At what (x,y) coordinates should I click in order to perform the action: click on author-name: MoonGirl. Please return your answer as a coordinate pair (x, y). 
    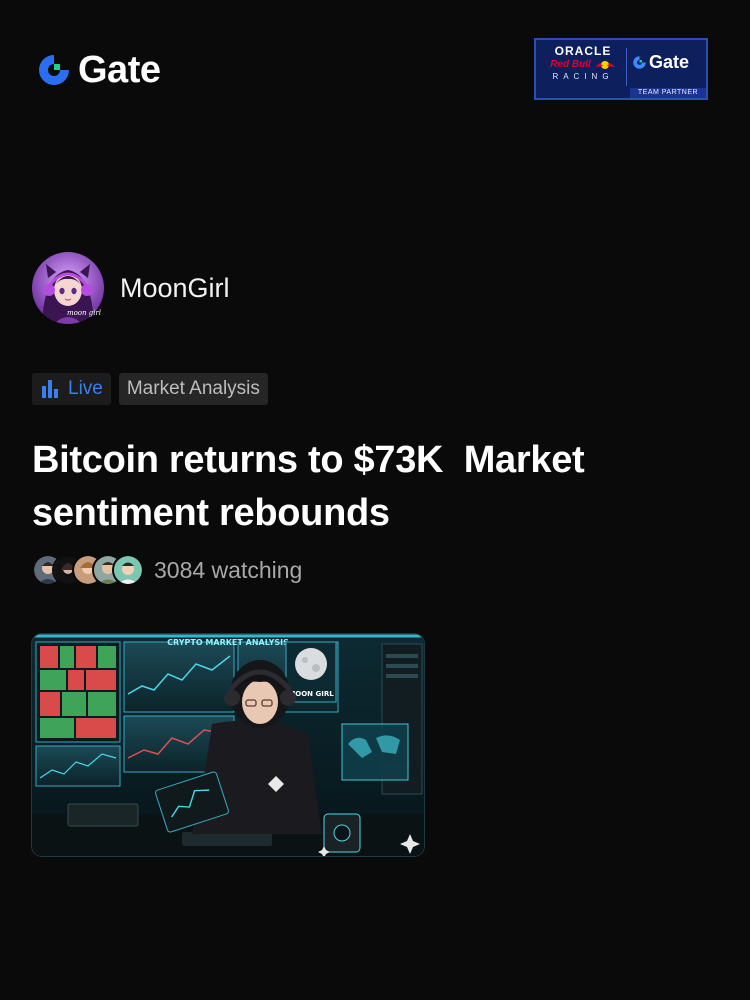
    Looking at the image, I should click on (175, 288).